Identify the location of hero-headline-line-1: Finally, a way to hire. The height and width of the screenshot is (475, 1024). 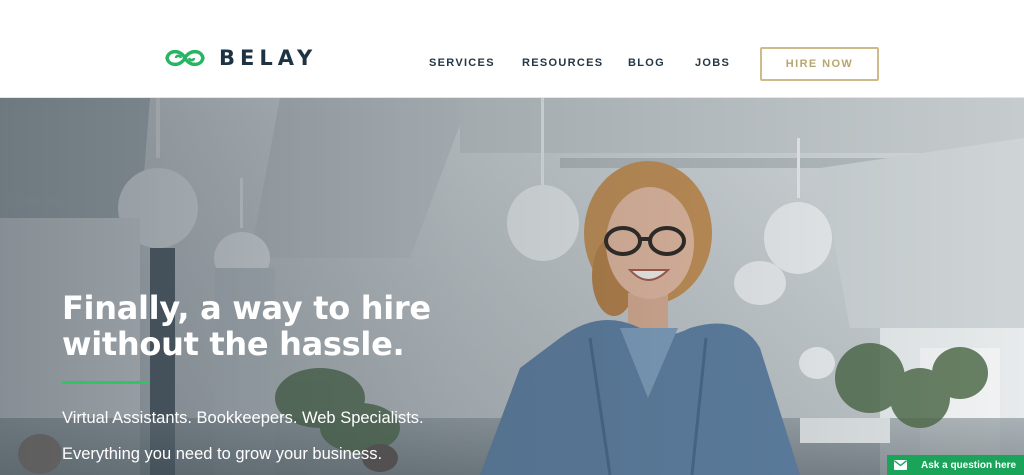
(246, 308).